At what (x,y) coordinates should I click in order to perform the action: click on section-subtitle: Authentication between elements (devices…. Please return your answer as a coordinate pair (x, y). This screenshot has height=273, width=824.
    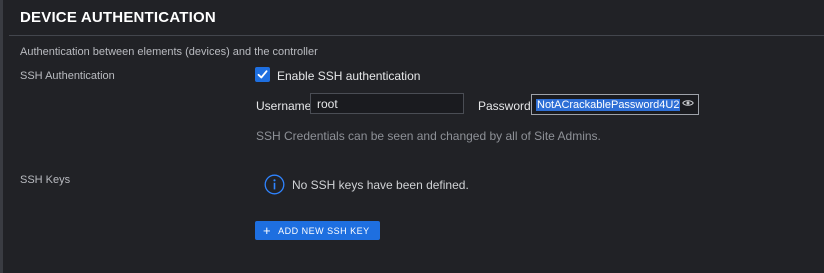
    Looking at the image, I should click on (169, 52).